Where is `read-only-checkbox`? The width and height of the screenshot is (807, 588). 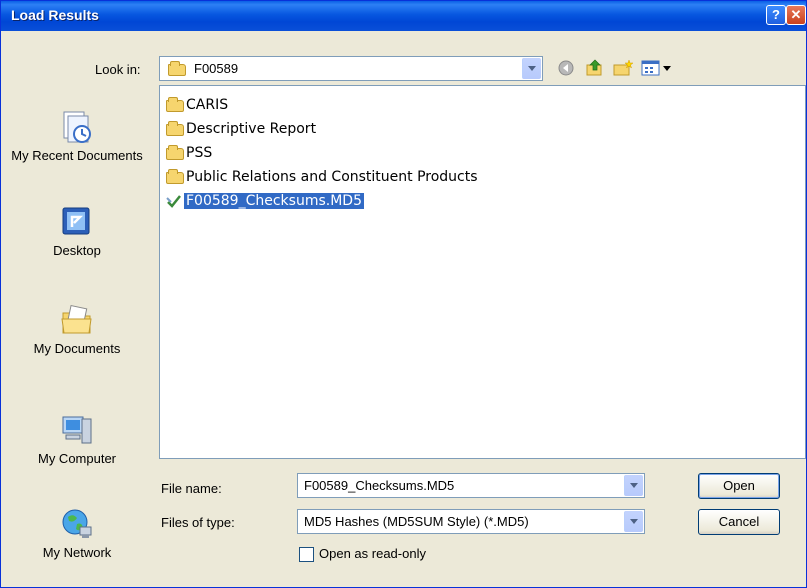
read-only-checkbox is located at coordinates (306, 554).